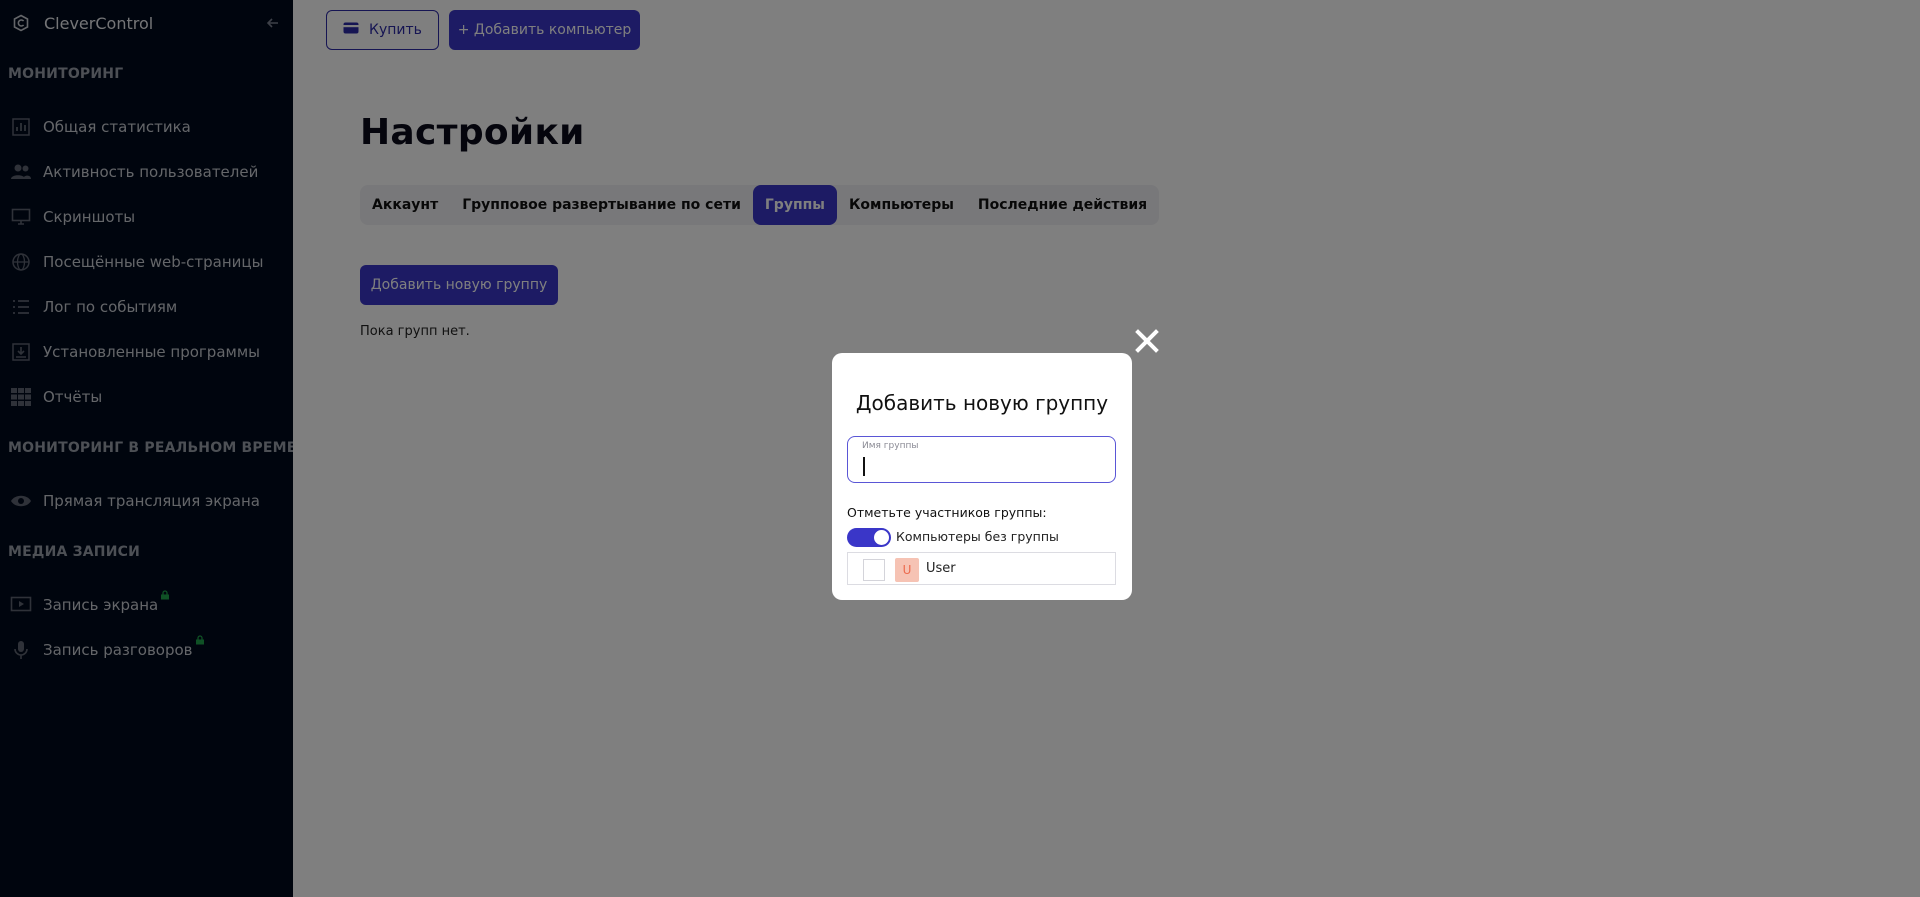  What do you see at coordinates (941, 568) in the screenshot?
I see `member-name: User` at bounding box center [941, 568].